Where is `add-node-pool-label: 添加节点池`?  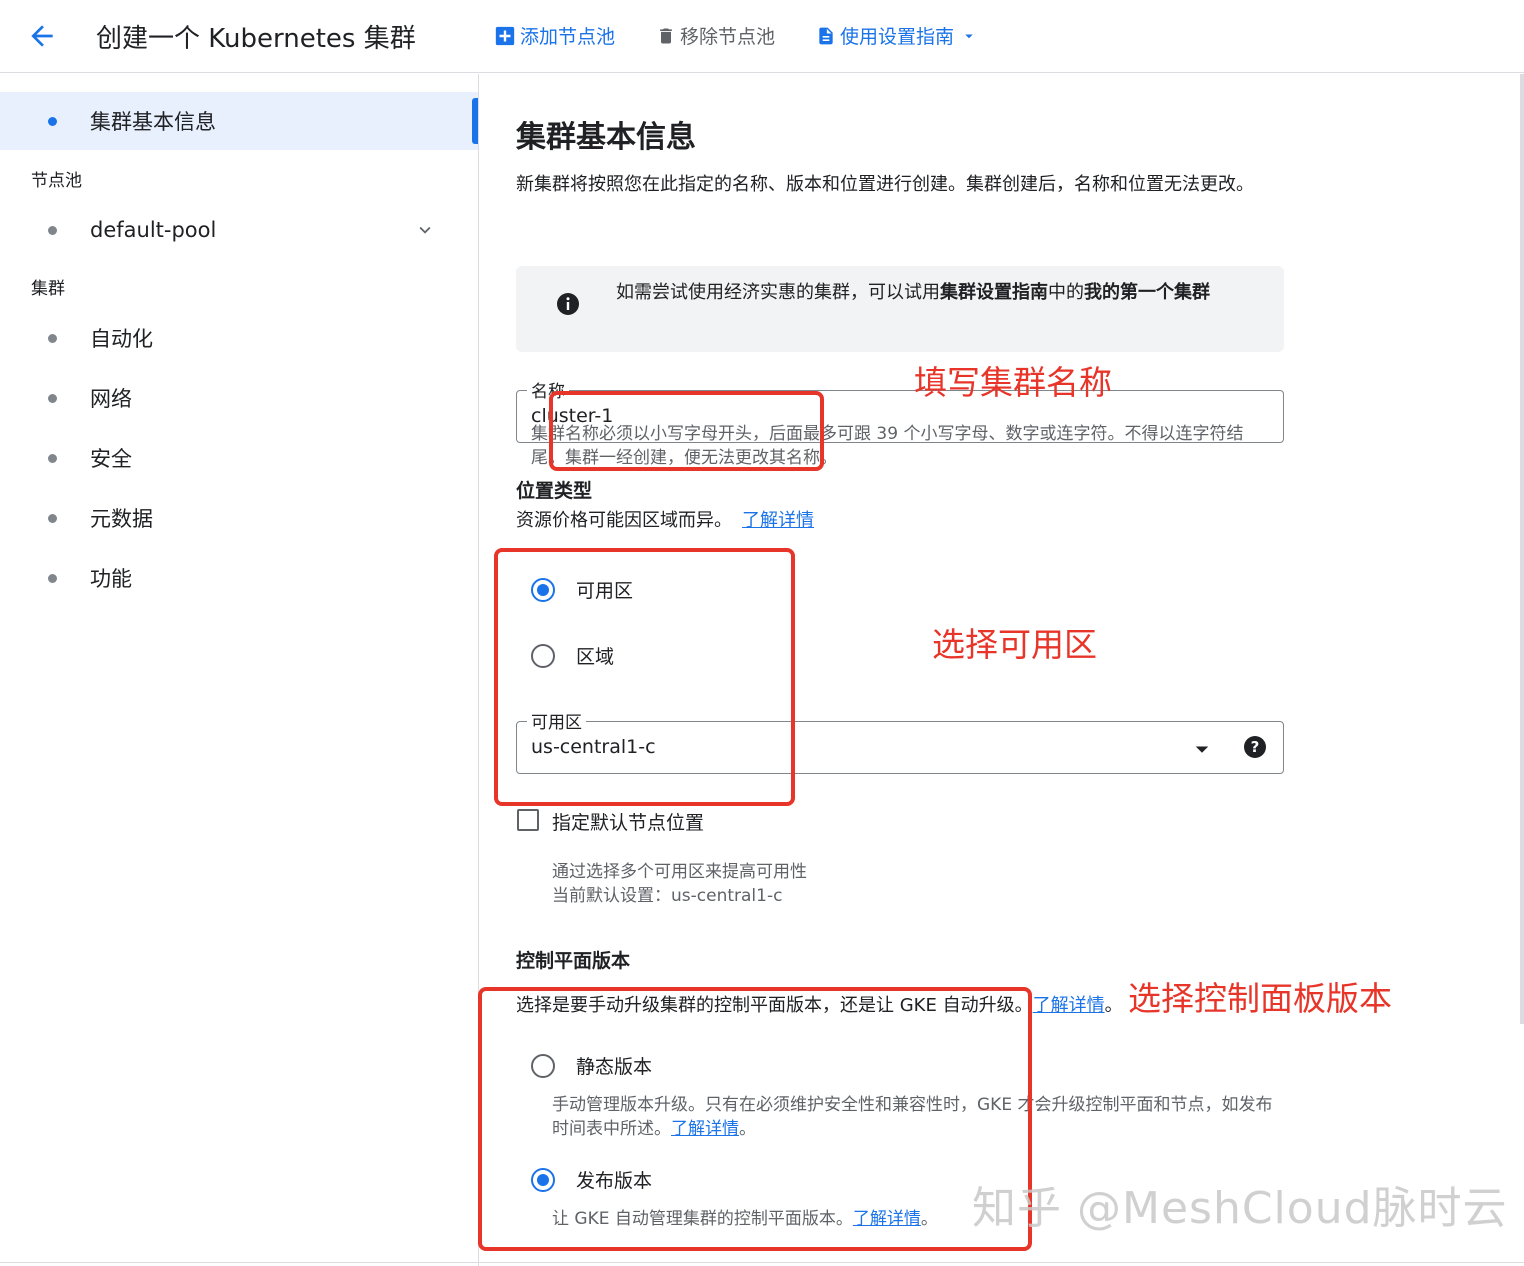 add-node-pool-label: 添加节点池 is located at coordinates (568, 37).